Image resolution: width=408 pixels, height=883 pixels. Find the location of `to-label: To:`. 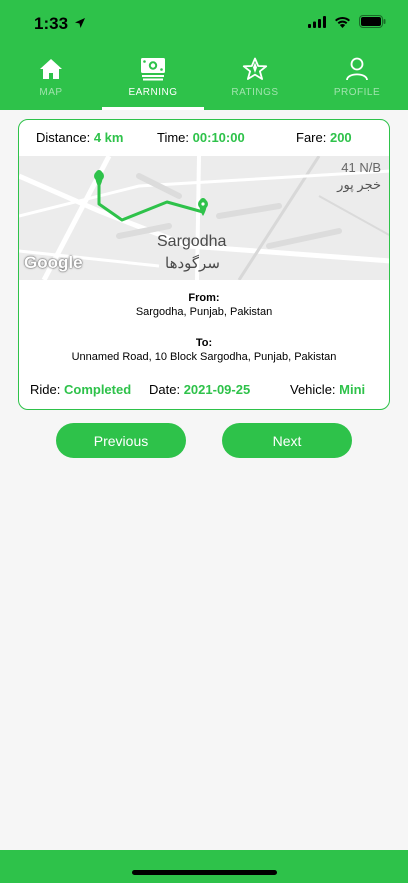

to-label: To: is located at coordinates (204, 343).